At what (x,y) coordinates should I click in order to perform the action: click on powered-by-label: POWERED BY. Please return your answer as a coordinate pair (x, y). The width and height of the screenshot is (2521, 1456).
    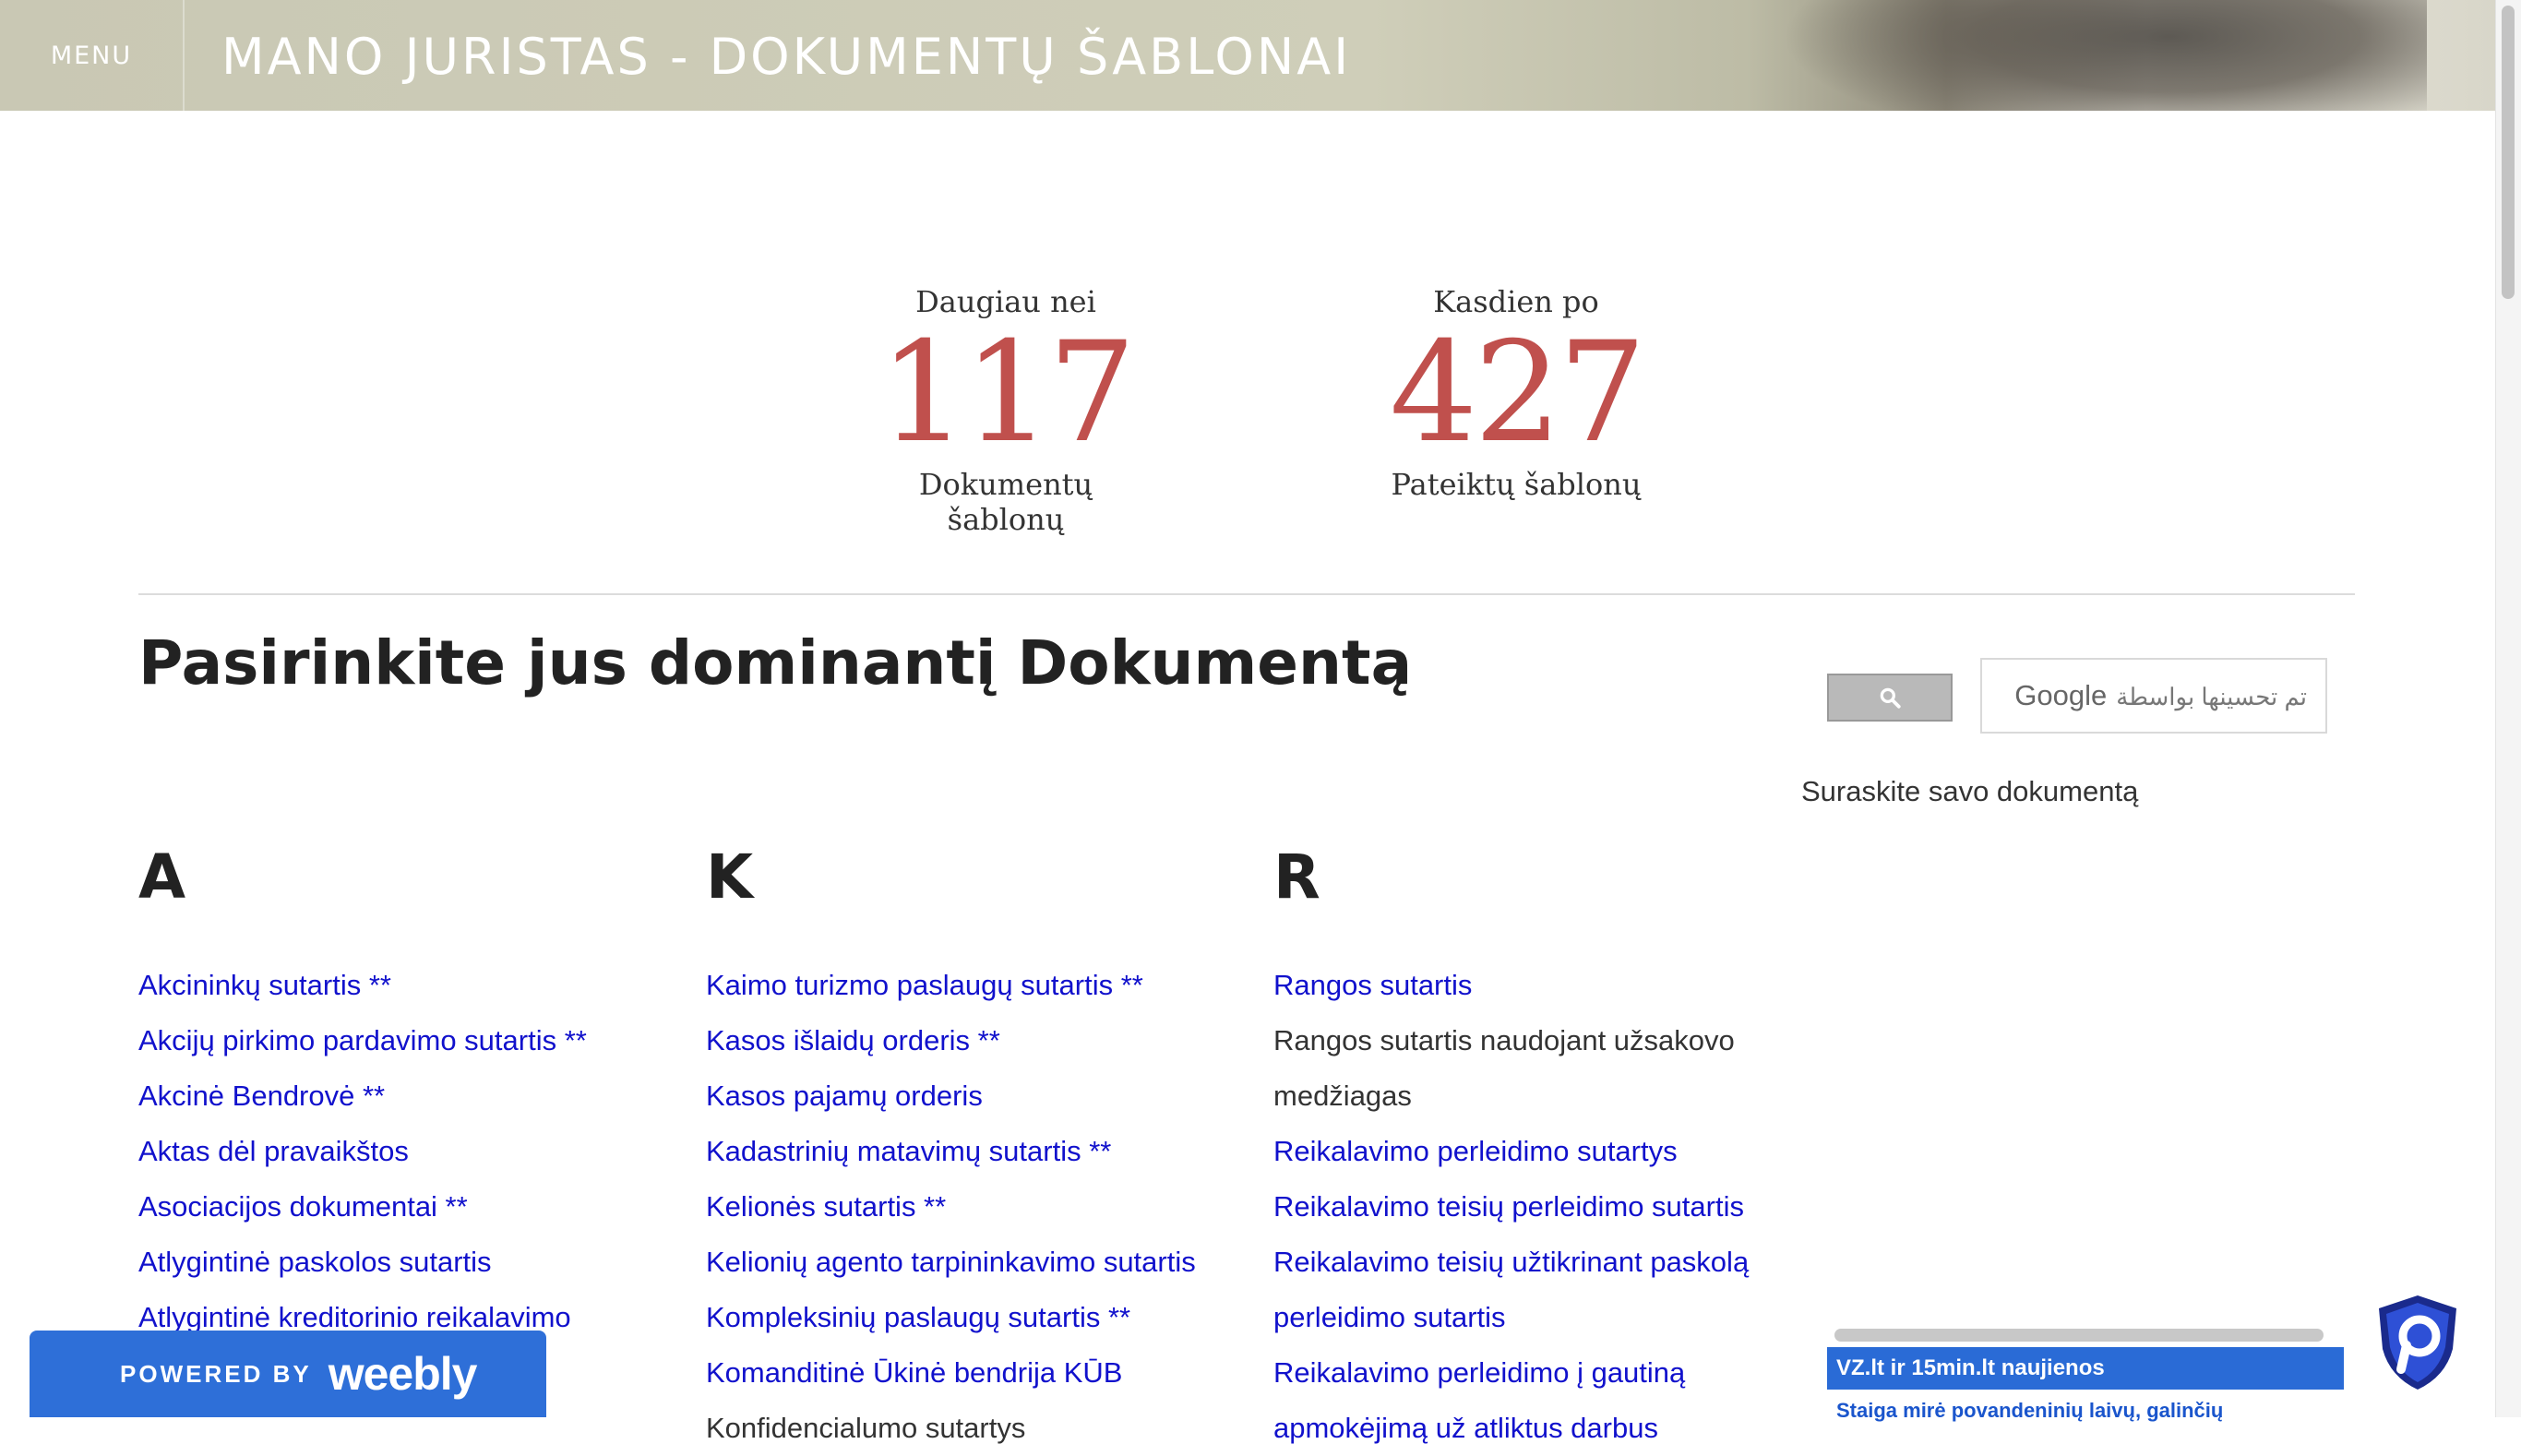
    Looking at the image, I should click on (216, 1373).